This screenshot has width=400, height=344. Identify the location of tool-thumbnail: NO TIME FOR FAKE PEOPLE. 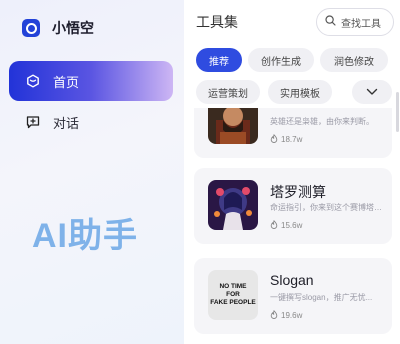
(233, 295).